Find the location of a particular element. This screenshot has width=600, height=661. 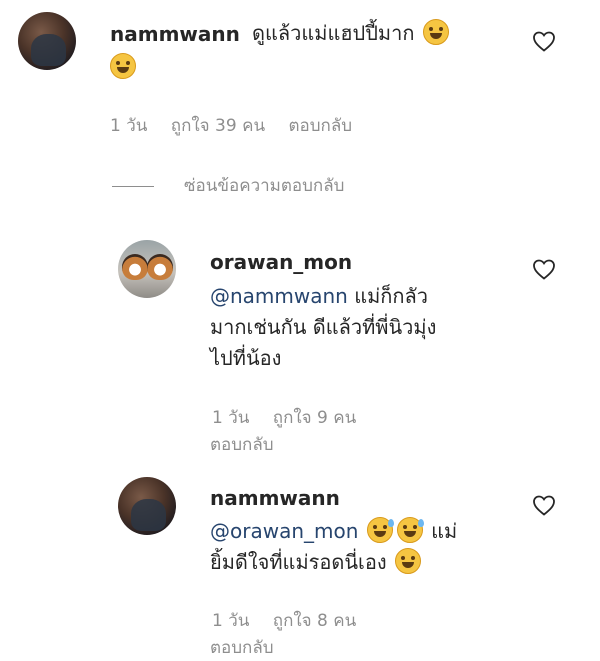

mention-link: @orawan_mon is located at coordinates (284, 531).